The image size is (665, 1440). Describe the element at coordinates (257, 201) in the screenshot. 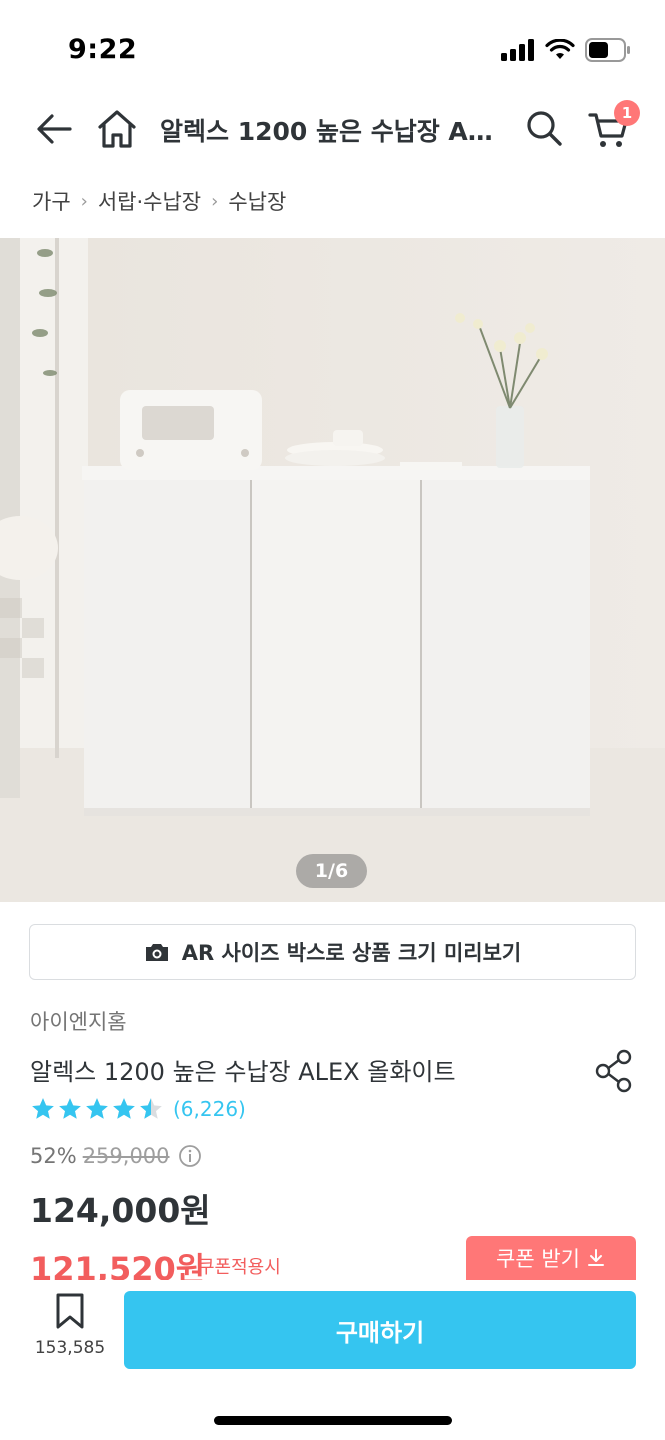

I see `breadcrumb-item: 수납장` at that location.